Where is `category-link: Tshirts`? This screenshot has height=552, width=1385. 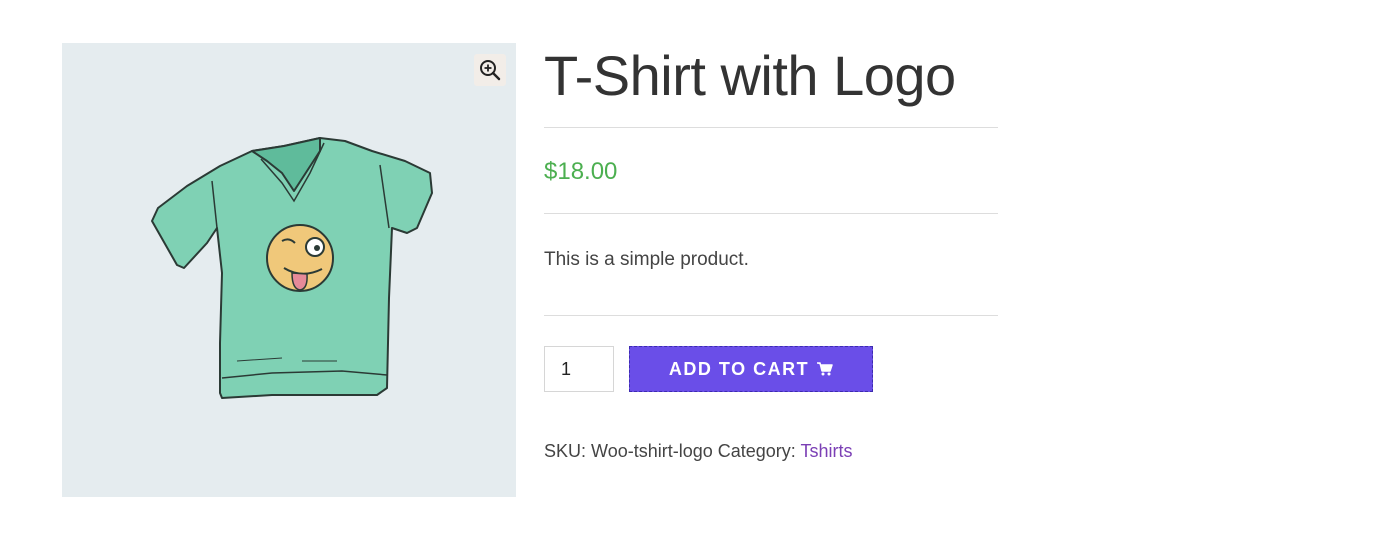 category-link: Tshirts is located at coordinates (827, 451).